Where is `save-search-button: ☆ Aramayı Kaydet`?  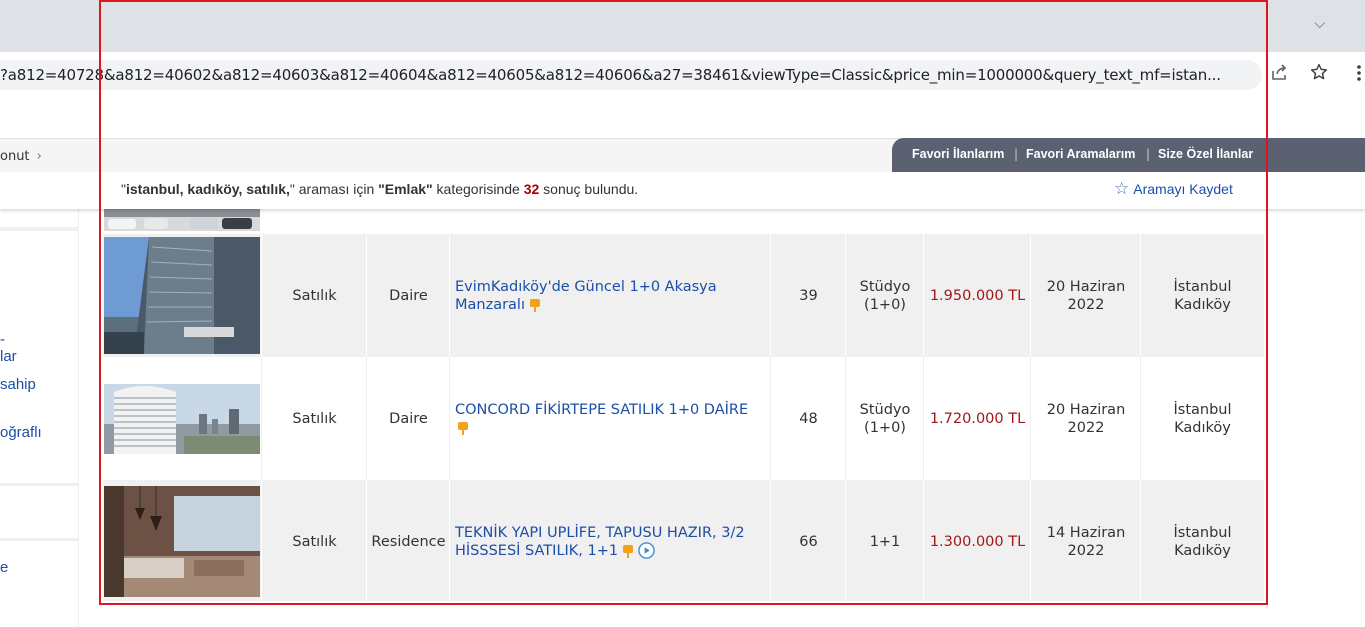
save-search-button: ☆ Aramayı Kaydet is located at coordinates (1173, 189).